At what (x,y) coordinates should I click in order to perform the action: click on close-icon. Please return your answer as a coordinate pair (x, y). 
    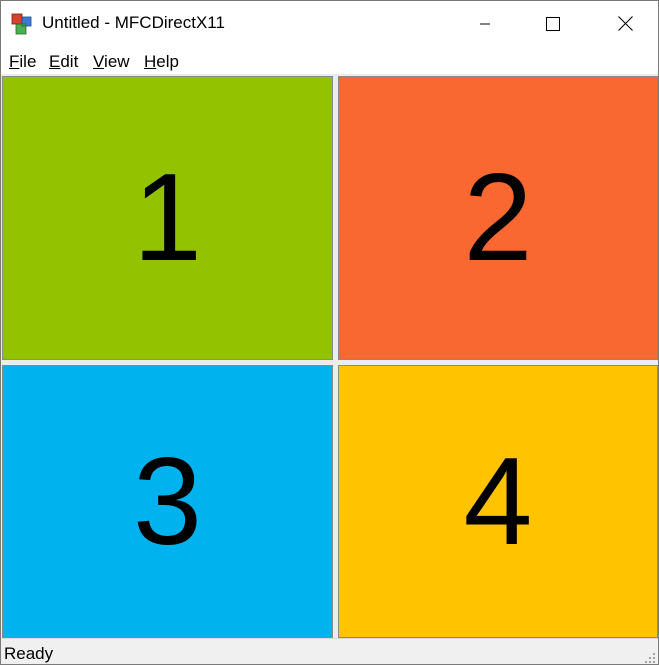
    Looking at the image, I should click on (625, 23).